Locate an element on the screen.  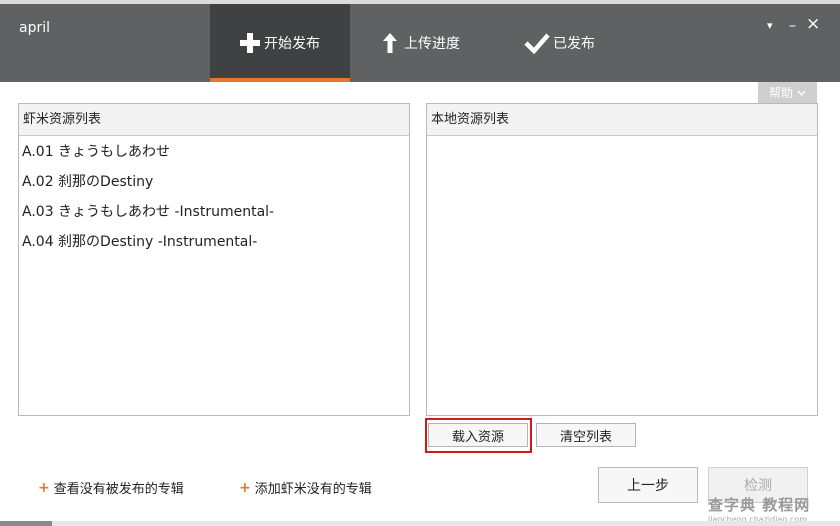
tab-upload-progress: 上传进度 is located at coordinates (437, 43).